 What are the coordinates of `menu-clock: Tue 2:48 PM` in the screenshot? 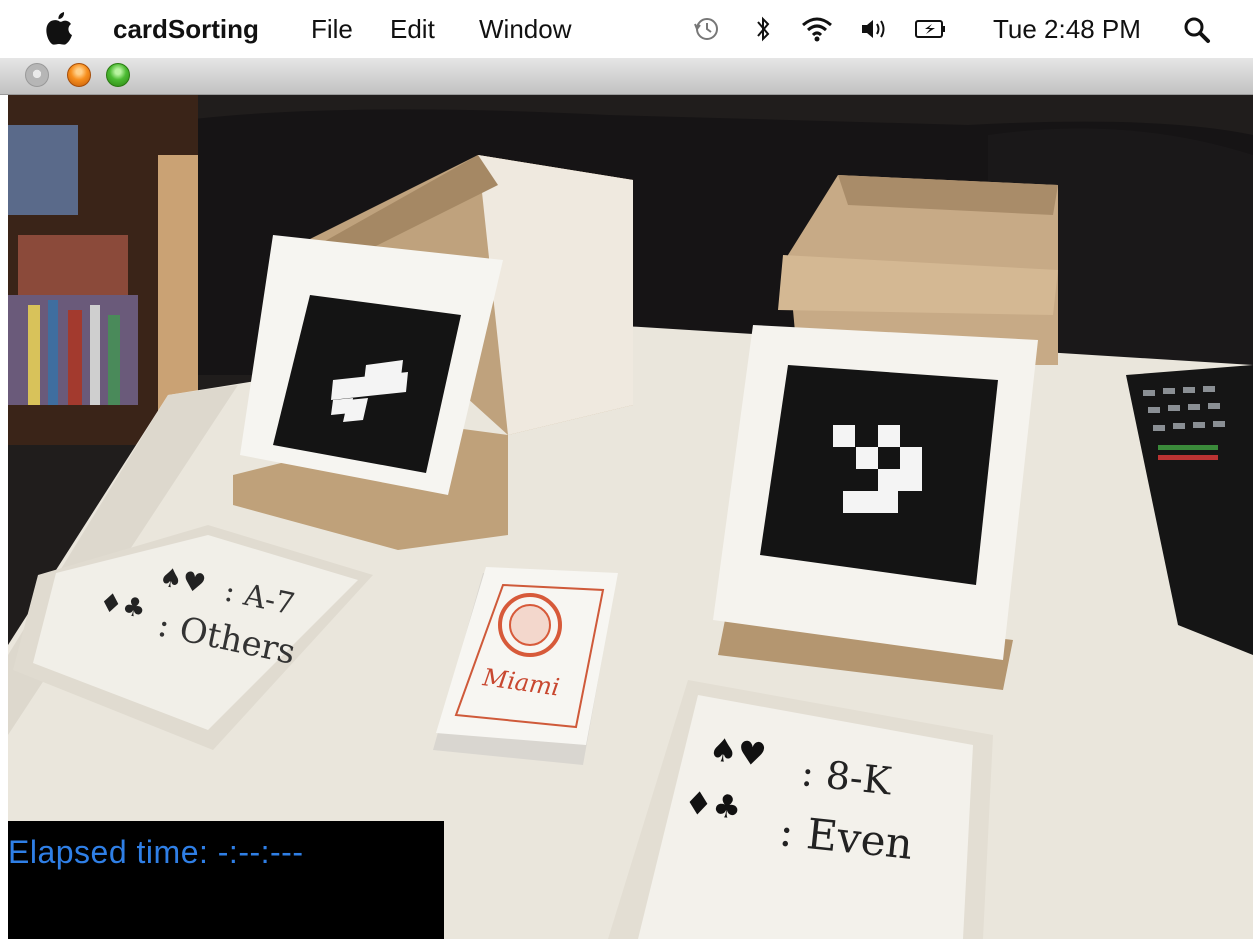 It's located at (1067, 29).